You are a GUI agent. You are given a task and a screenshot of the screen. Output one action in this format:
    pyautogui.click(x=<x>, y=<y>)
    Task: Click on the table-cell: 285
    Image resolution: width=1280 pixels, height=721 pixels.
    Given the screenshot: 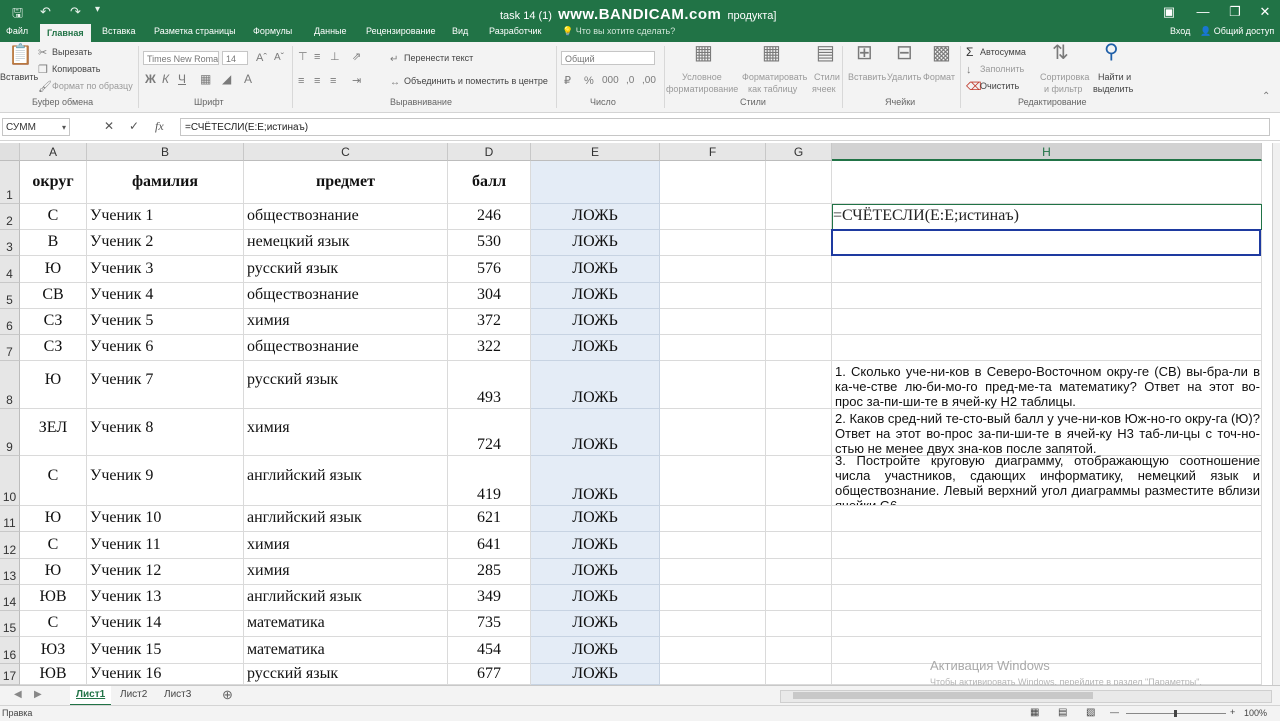 What is the action you would take?
    pyautogui.click(x=489, y=572)
    